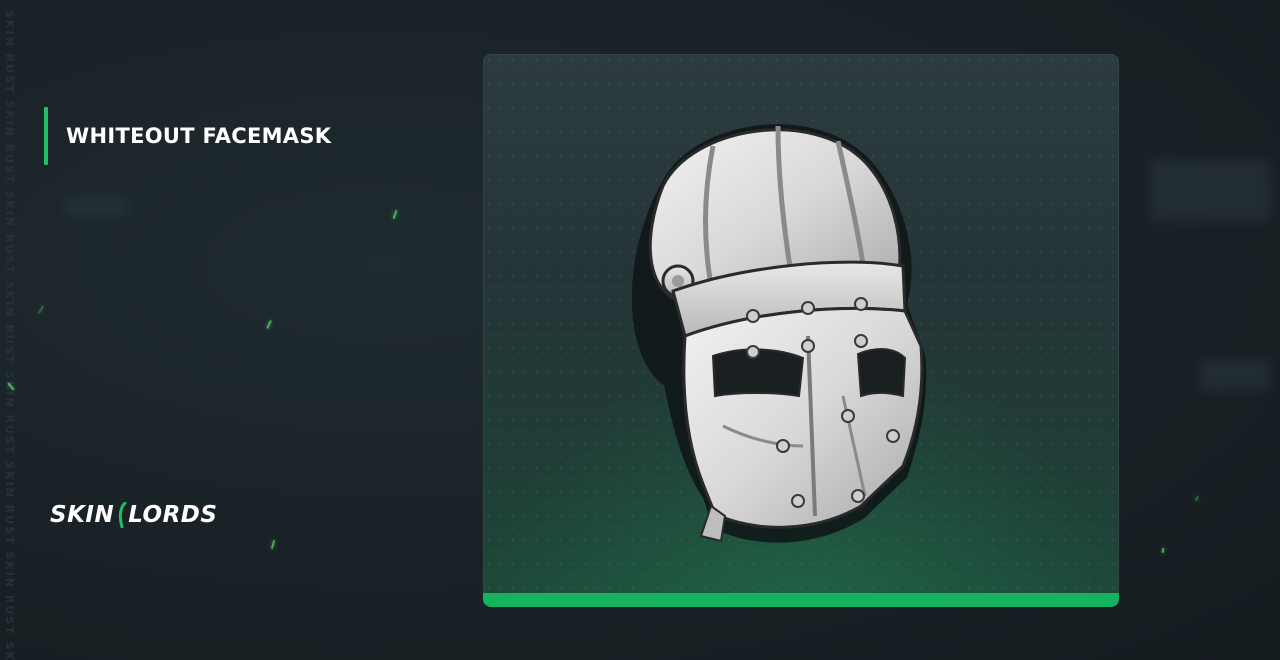  What do you see at coordinates (46, 136) in the screenshot?
I see `title-accent-bar` at bounding box center [46, 136].